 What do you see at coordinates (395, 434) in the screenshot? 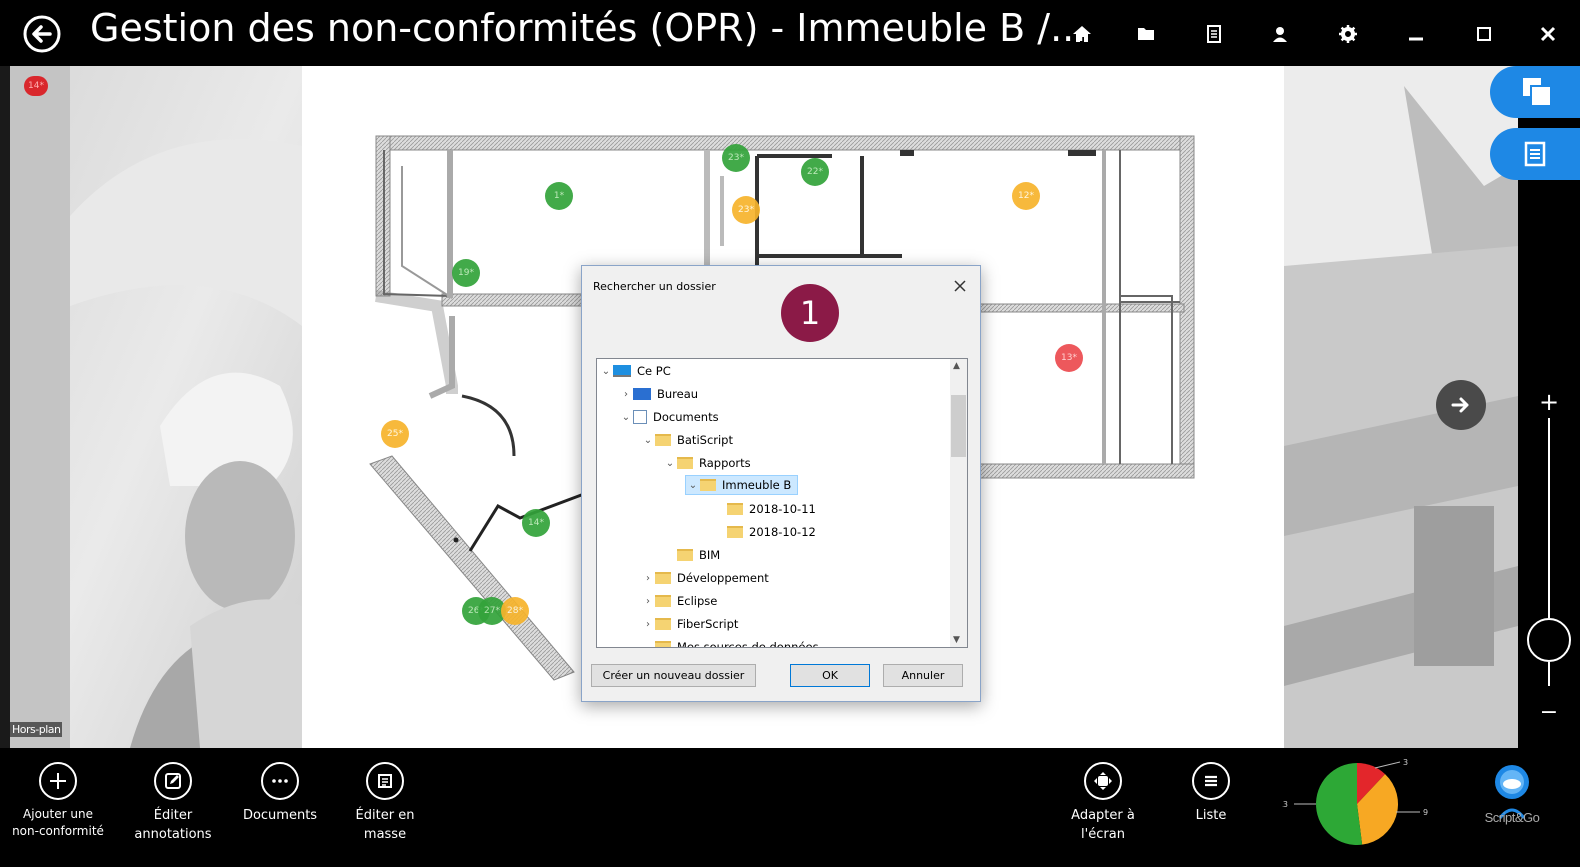
I see `nc-marker: 25*` at bounding box center [395, 434].